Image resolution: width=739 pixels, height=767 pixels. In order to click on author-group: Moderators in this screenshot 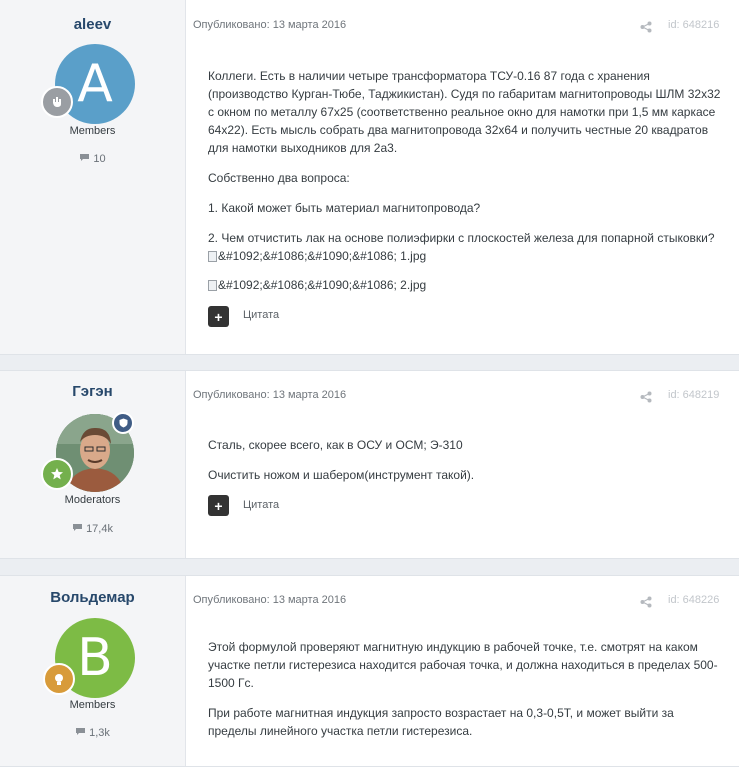, I will do `click(92, 500)`.